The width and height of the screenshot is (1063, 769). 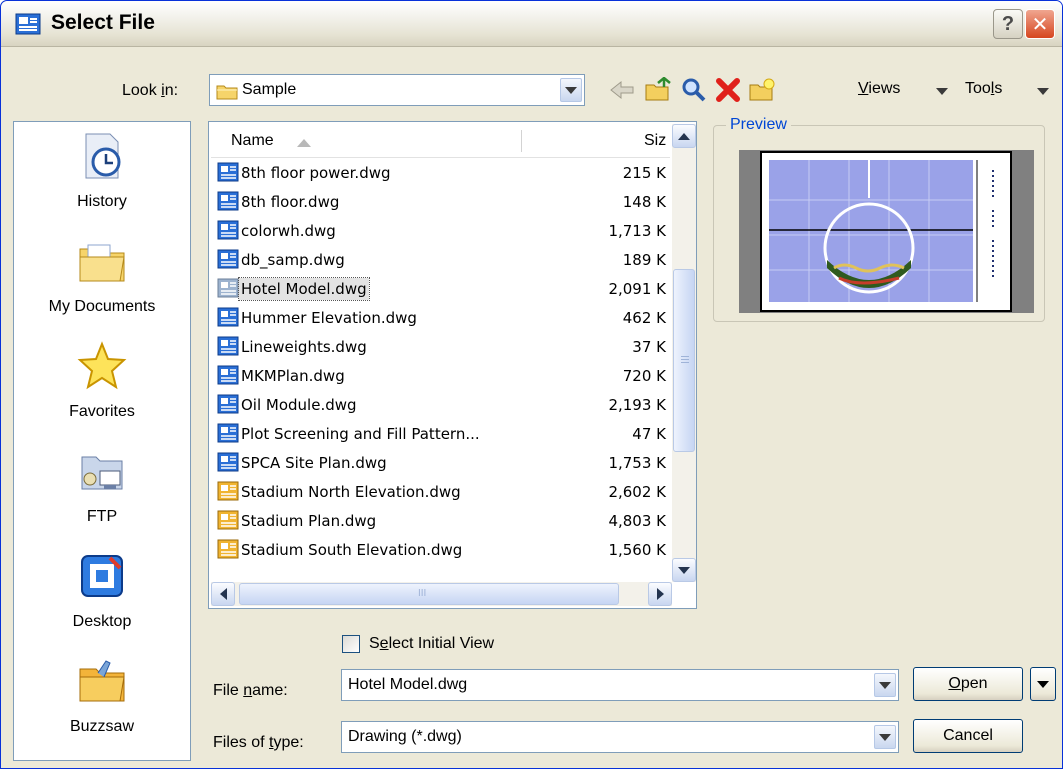 What do you see at coordinates (171, 90) in the screenshot?
I see `look-in-label-post: n:` at bounding box center [171, 90].